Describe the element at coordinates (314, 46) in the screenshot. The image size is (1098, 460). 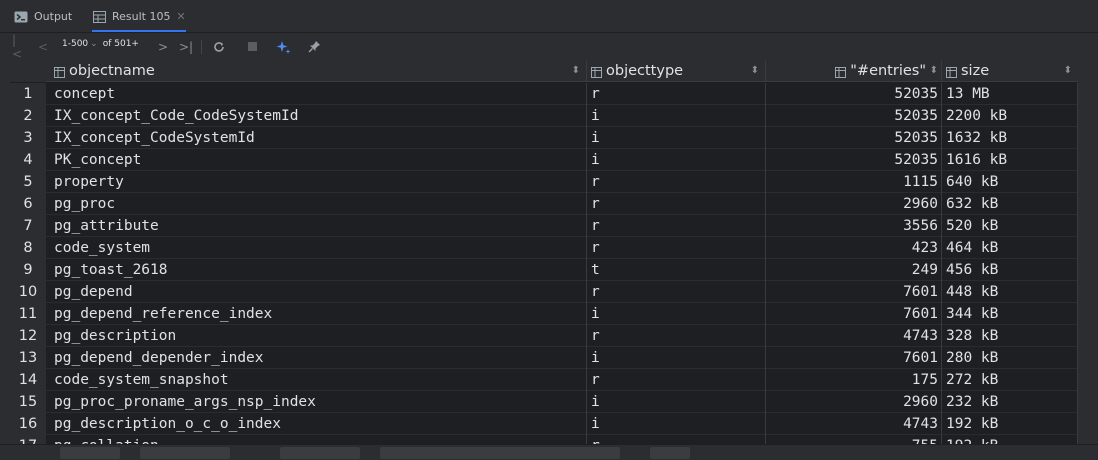
I see `pin-icon` at that location.